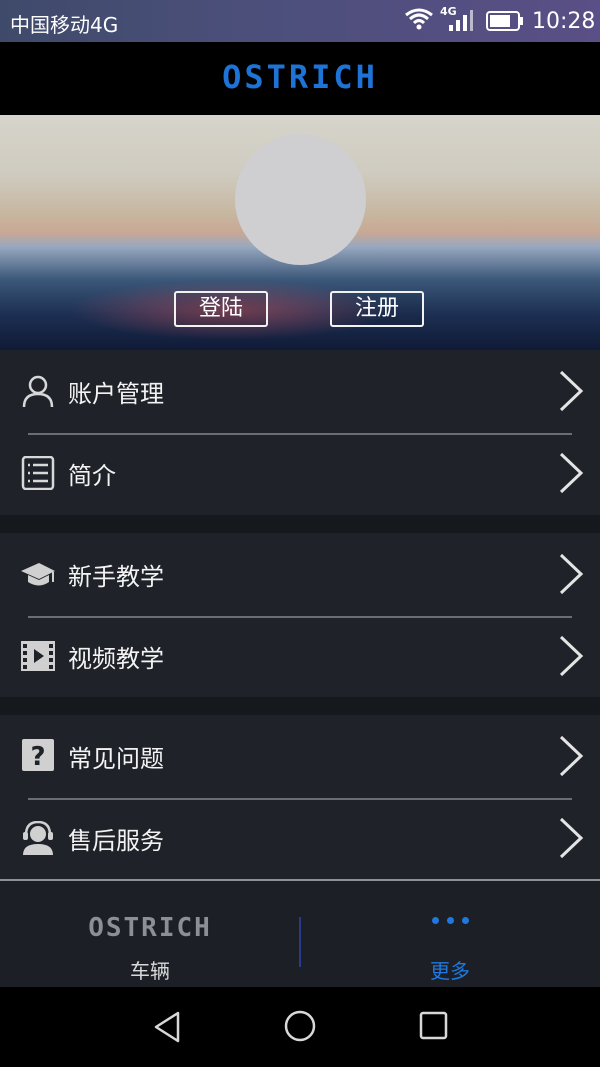 The image size is (600, 1067). Describe the element at coordinates (419, 19) in the screenshot. I see `wifi-icon` at that location.